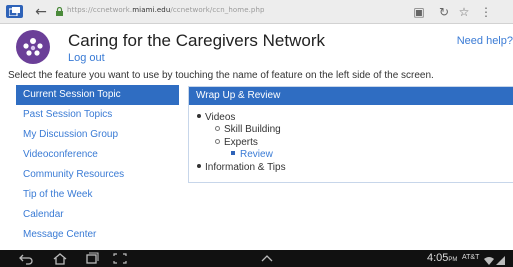 The width and height of the screenshot is (513, 267). What do you see at coordinates (59, 11) in the screenshot?
I see `lock-icon` at bounding box center [59, 11].